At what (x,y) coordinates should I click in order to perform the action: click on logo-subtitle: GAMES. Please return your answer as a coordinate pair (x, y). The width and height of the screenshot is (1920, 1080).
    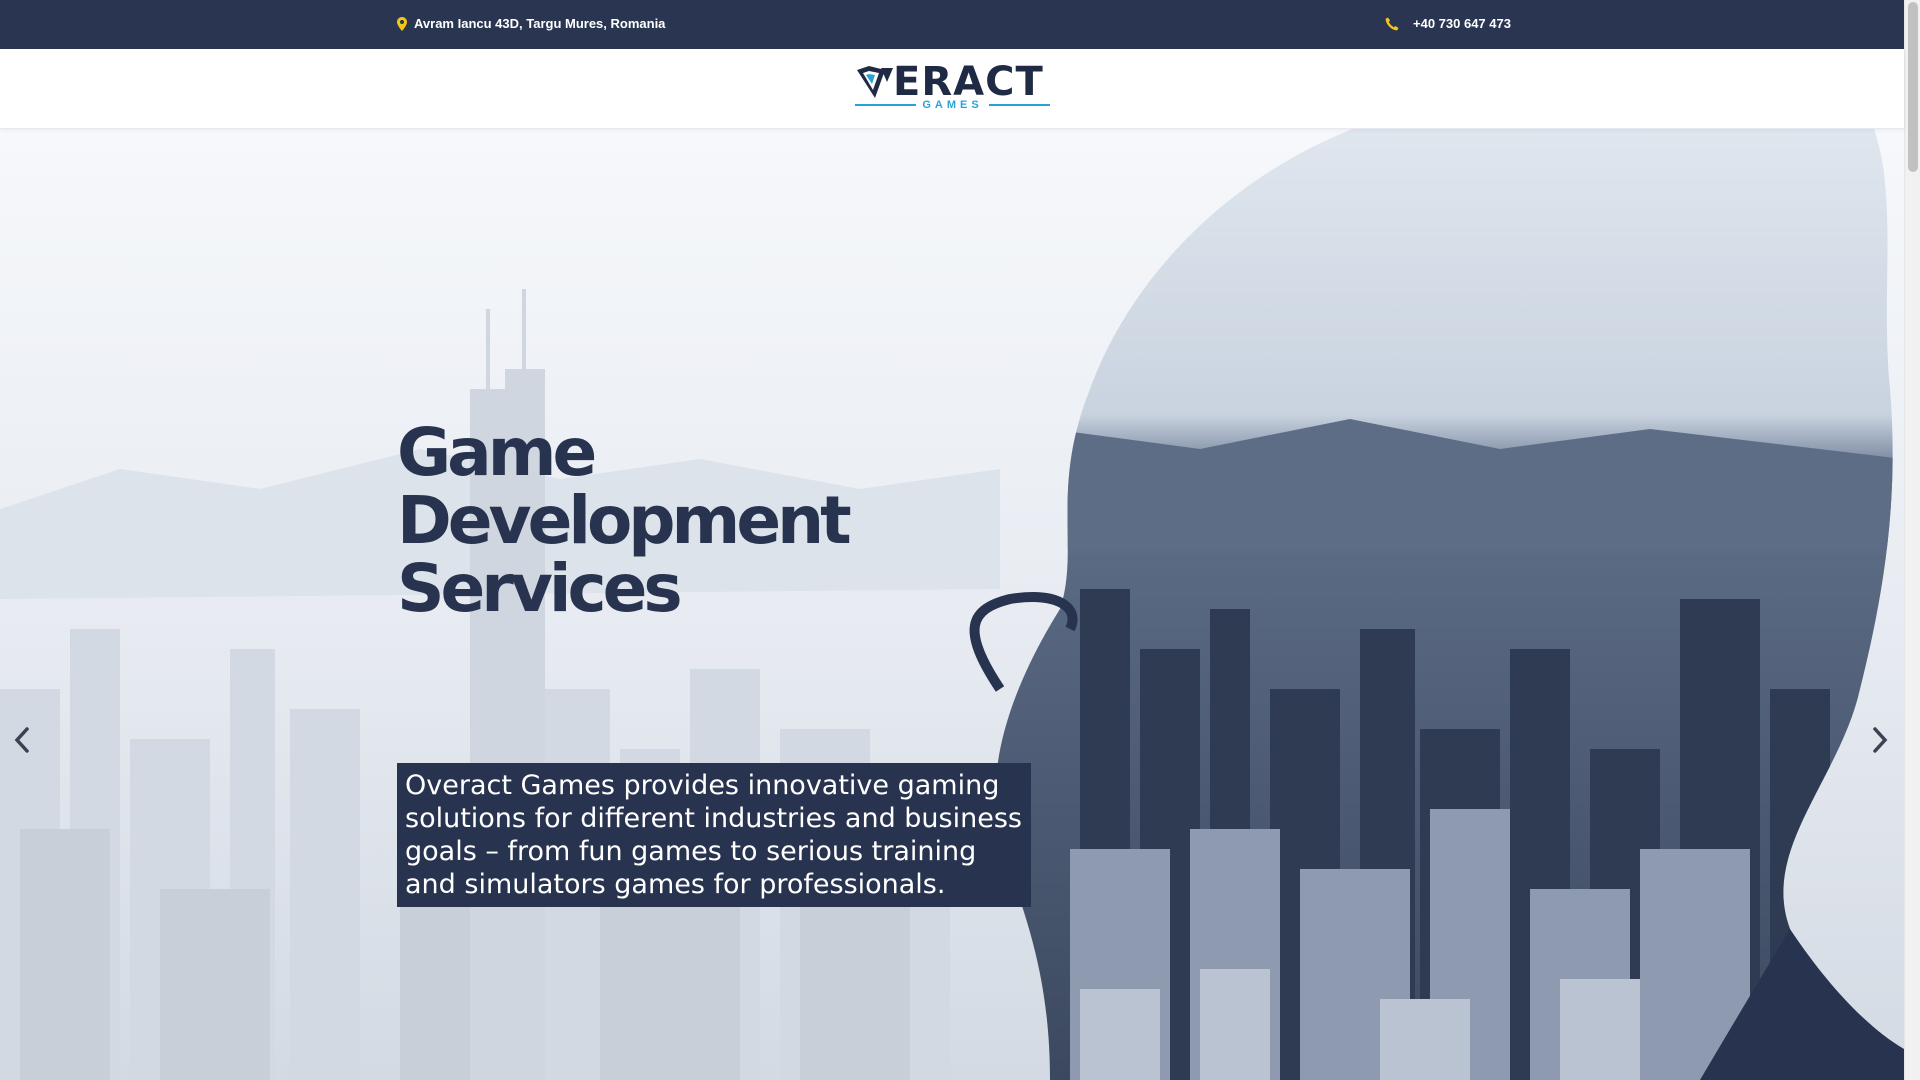
    Looking at the image, I should click on (952, 105).